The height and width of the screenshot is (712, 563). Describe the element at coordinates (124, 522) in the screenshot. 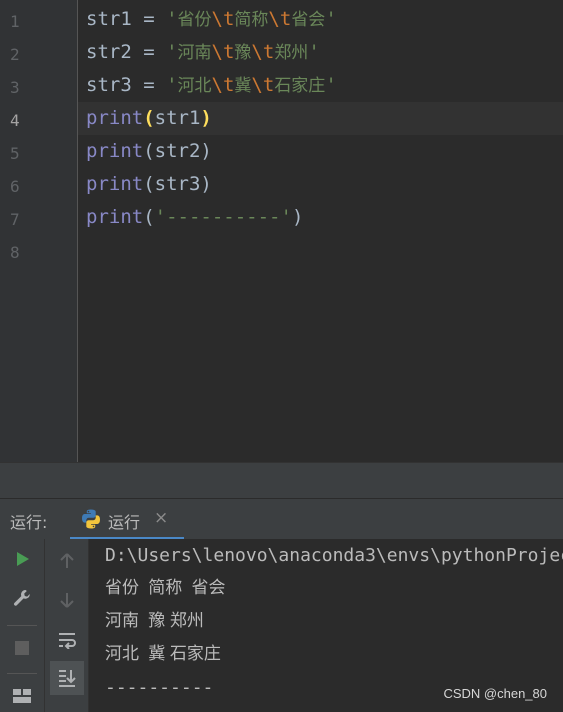

I see `run-tab-label: 运行` at that location.